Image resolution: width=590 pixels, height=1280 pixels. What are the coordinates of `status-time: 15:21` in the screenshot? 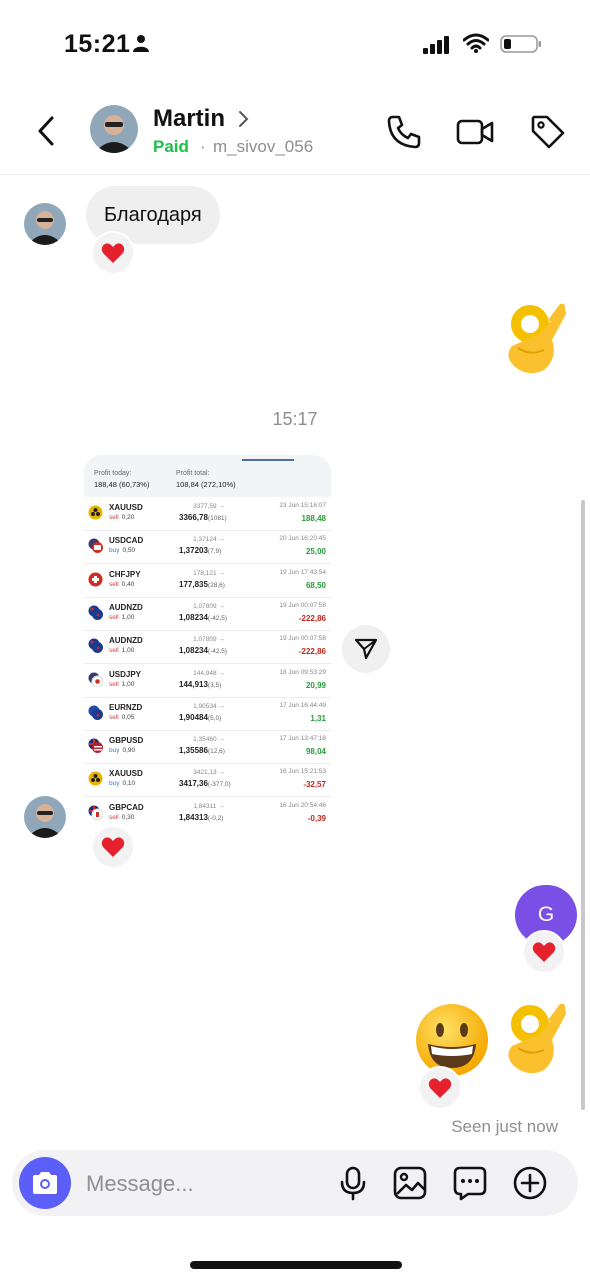 It's located at (97, 44).